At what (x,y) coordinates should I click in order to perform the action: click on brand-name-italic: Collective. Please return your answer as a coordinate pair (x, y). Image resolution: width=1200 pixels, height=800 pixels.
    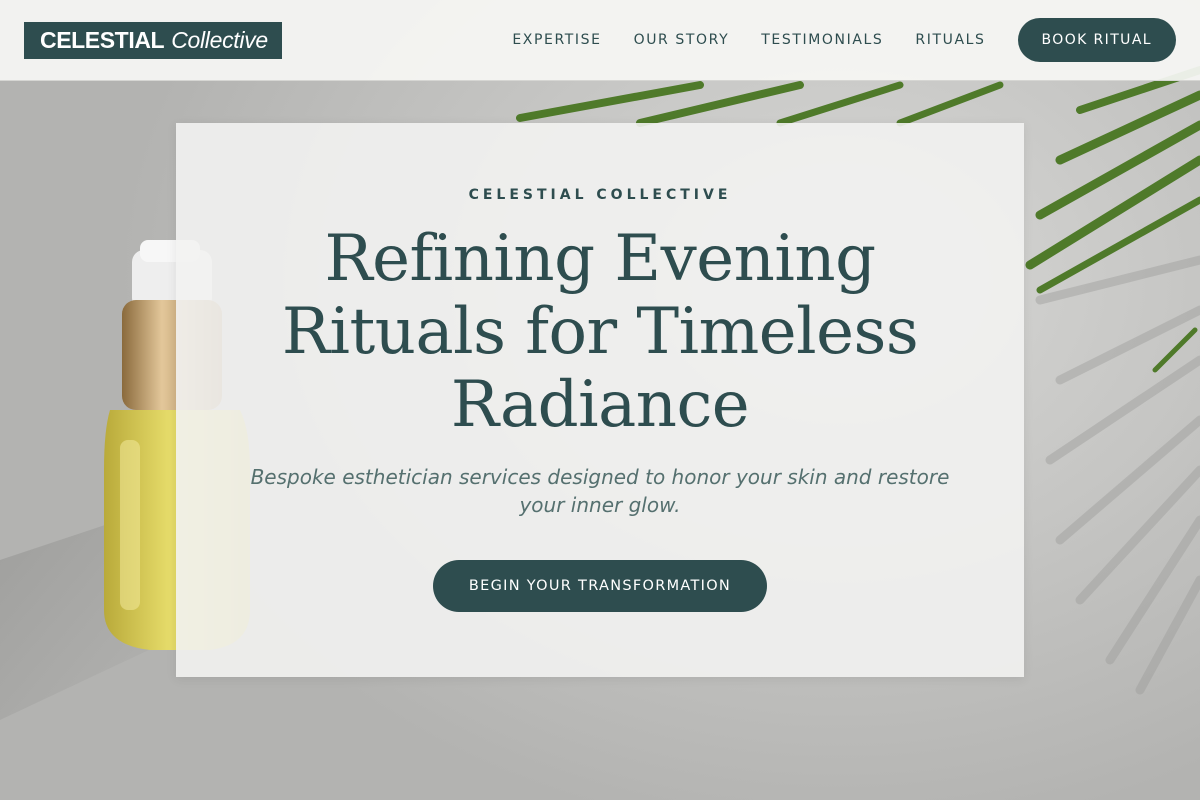
    Looking at the image, I should click on (219, 39).